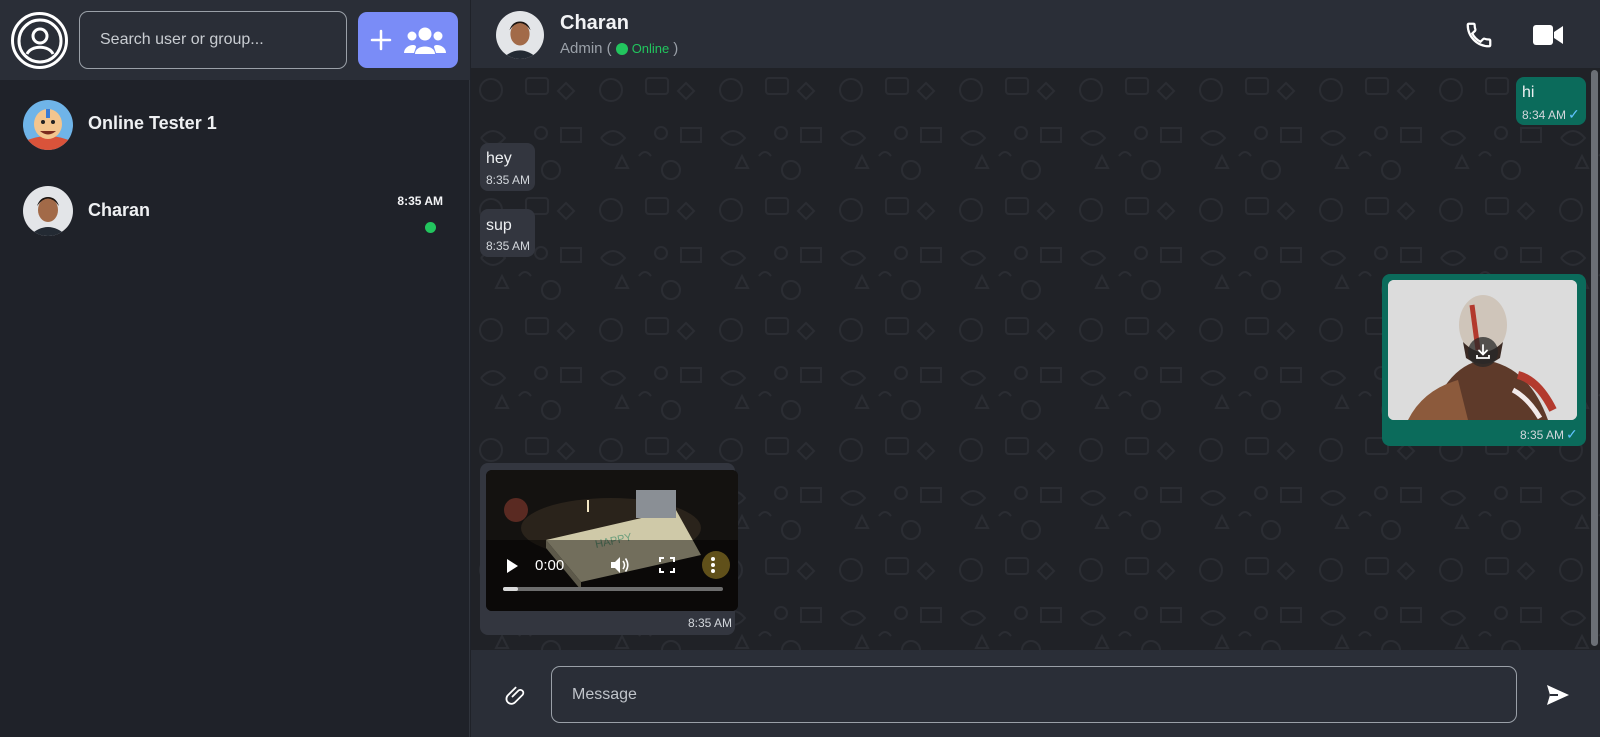 This screenshot has width=1600, height=737. Describe the element at coordinates (235, 124) in the screenshot. I see `chat-item-online-tester-1: Online Tester 1` at that location.